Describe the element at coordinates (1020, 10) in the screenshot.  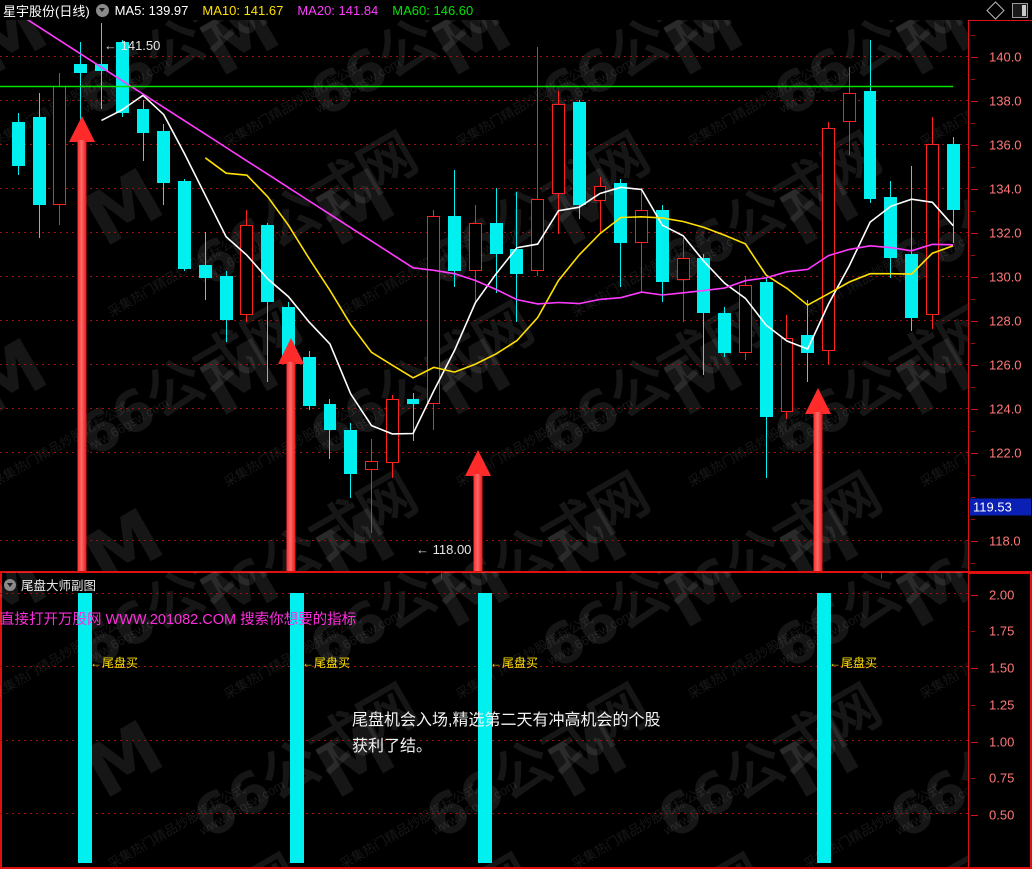
I see `panel-layout-icon` at that location.